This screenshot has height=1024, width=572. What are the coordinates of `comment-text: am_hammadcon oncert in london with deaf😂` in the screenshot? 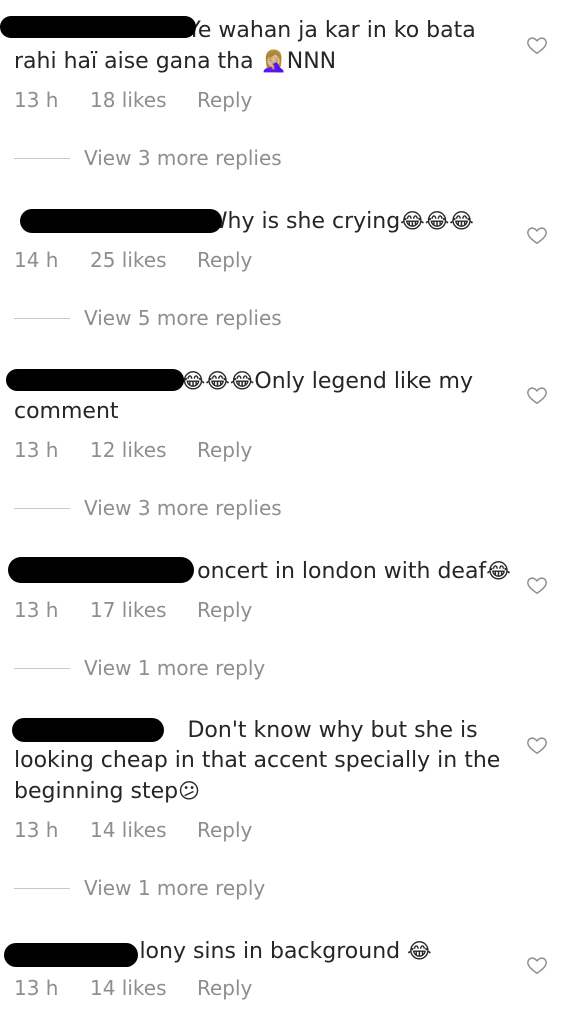 It's located at (261, 571).